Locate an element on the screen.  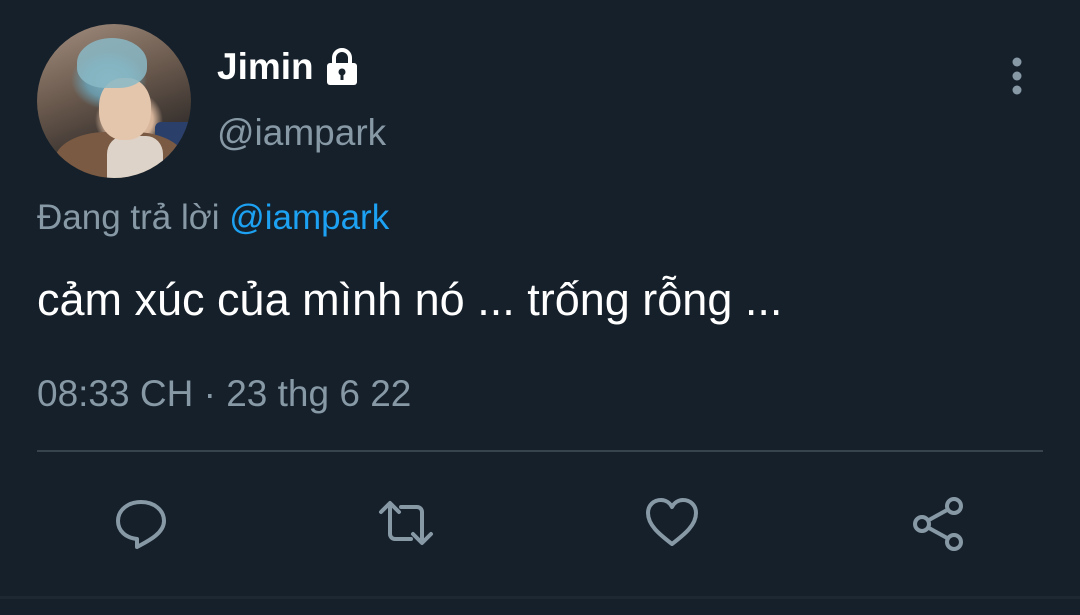
divider is located at coordinates (540, 451).